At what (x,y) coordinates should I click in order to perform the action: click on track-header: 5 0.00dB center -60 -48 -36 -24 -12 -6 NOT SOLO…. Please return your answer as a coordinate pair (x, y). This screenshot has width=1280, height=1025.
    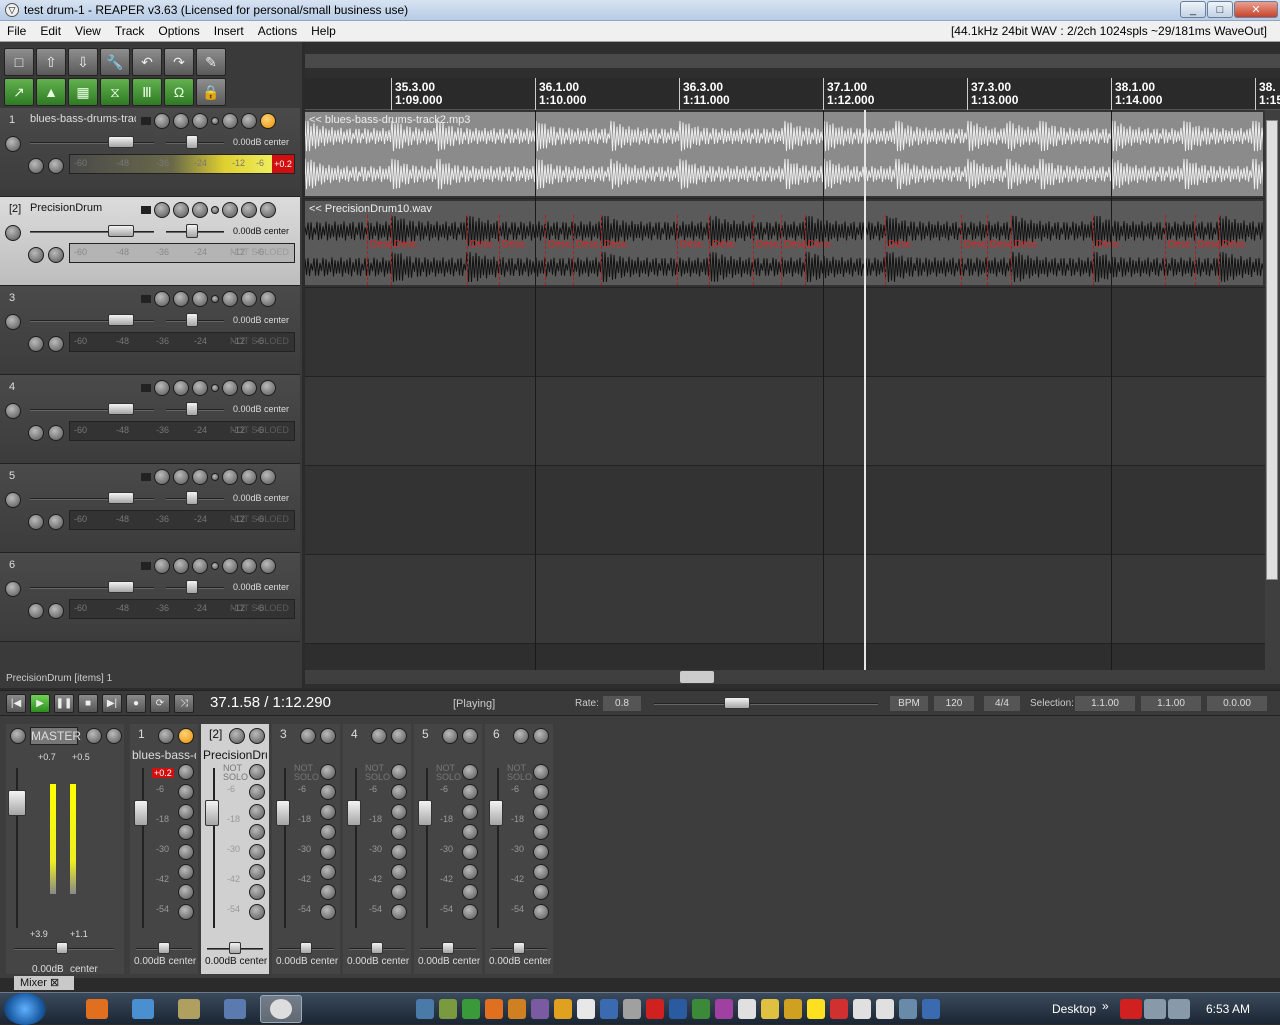
    Looking at the image, I should click on (150, 508).